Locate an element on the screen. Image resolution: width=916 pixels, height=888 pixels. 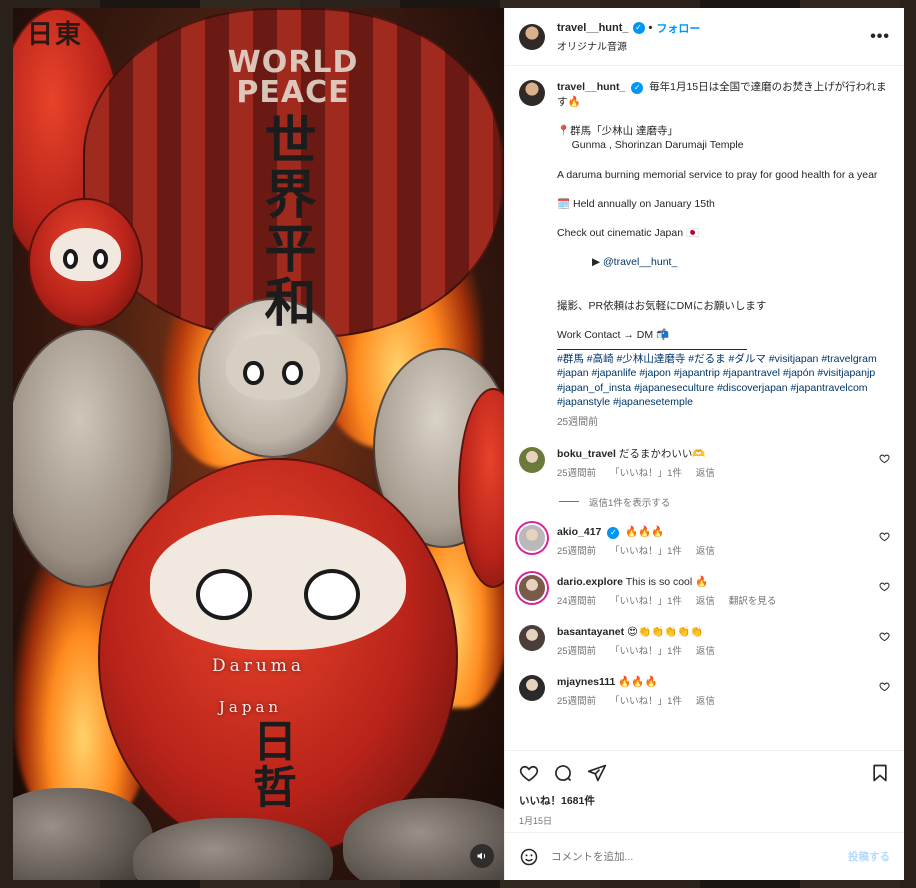
comment-input is located at coordinates (693, 856).